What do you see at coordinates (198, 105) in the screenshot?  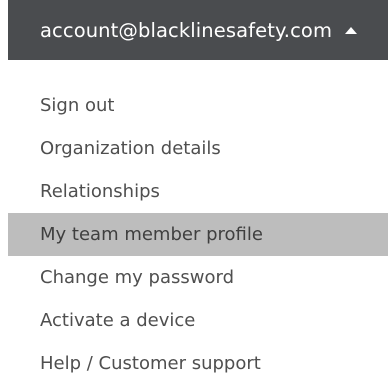 I see `menu-item-sign-out: Sign out` at bounding box center [198, 105].